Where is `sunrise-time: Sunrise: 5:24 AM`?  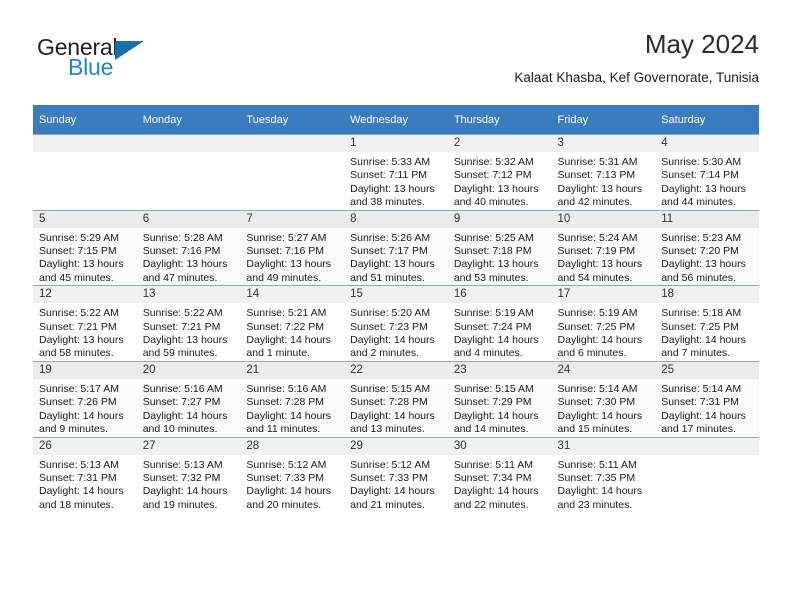 sunrise-time: Sunrise: 5:24 AM is located at coordinates (597, 237).